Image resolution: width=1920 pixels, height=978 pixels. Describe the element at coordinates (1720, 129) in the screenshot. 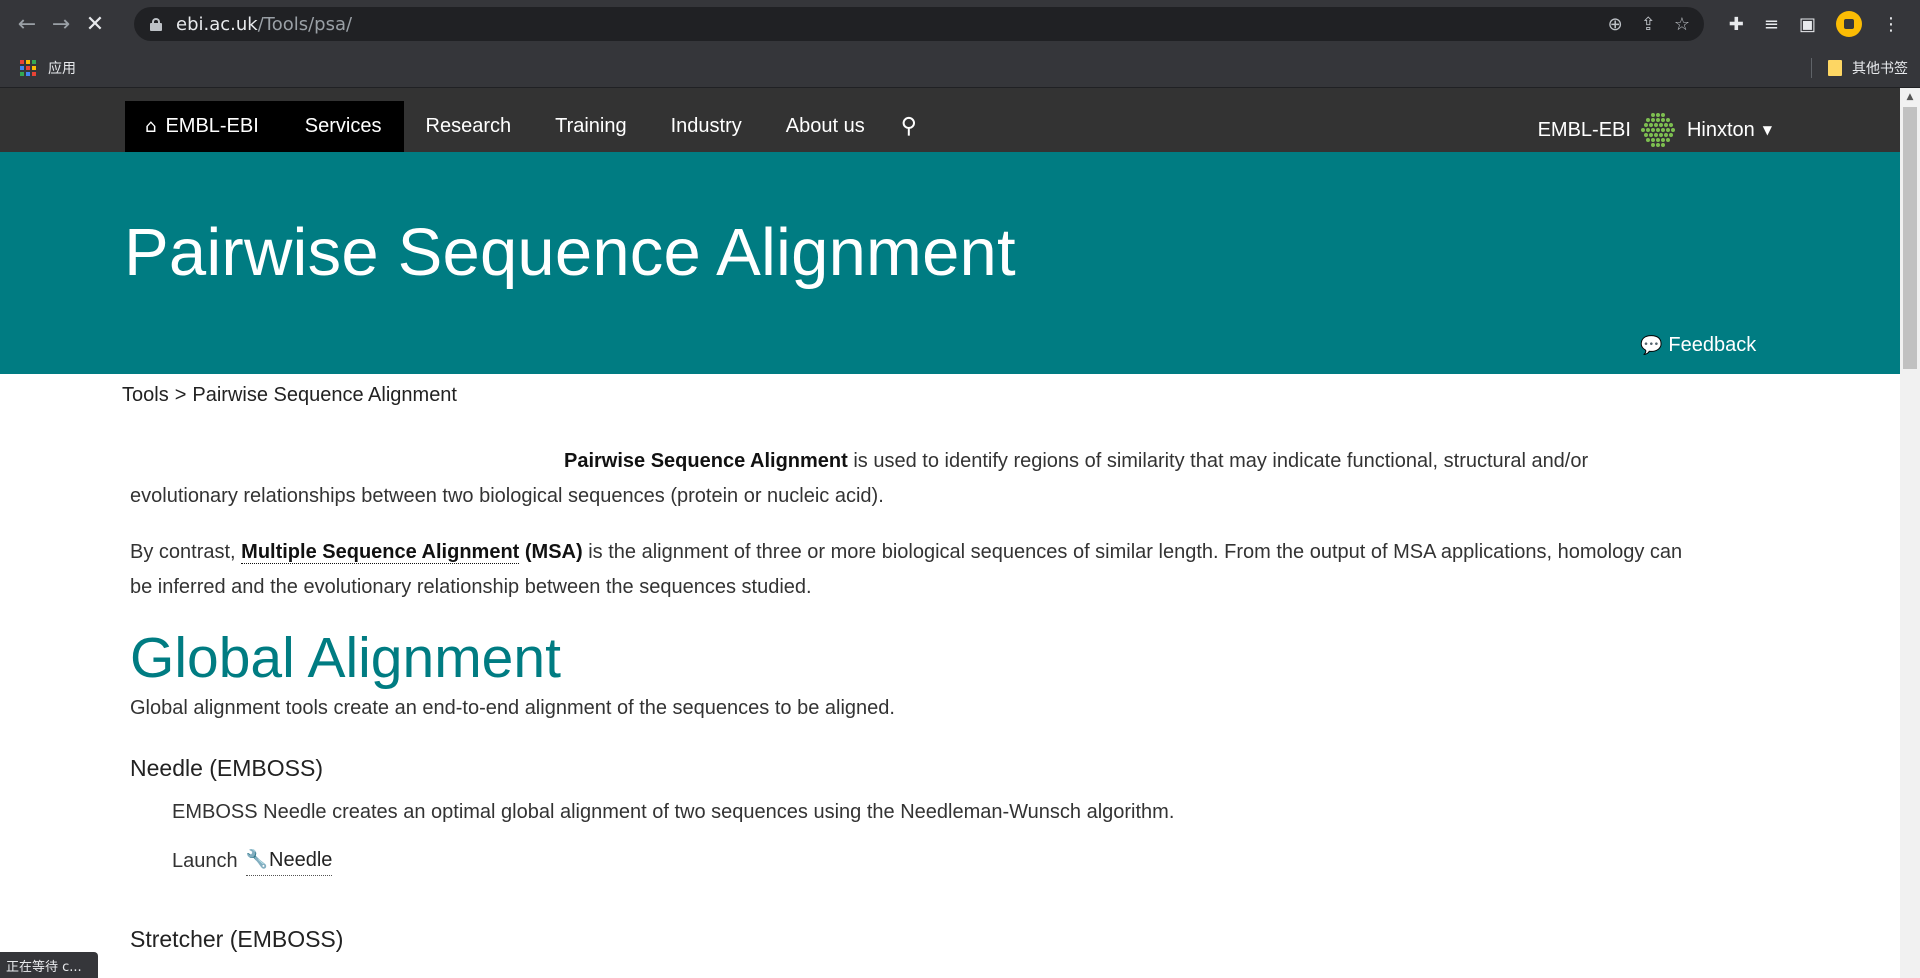

I see `location-label: Hinxton` at that location.